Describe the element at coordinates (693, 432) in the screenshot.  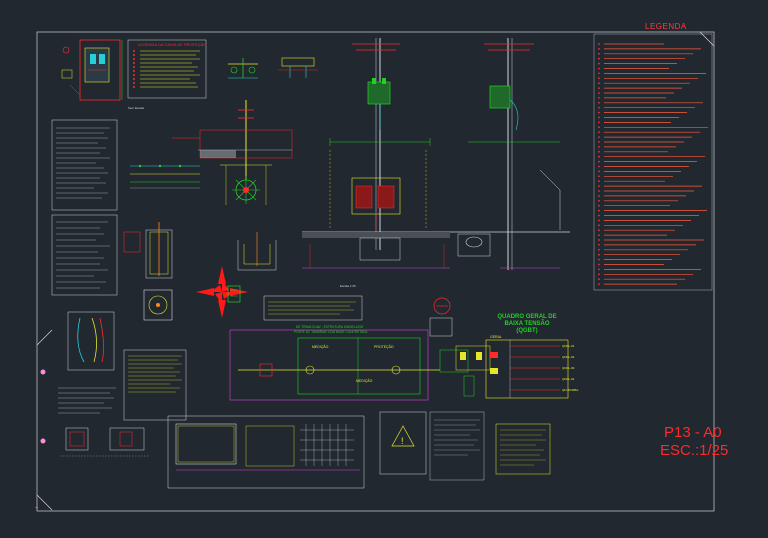
I see `sheet-code: P13 - A0` at that location.